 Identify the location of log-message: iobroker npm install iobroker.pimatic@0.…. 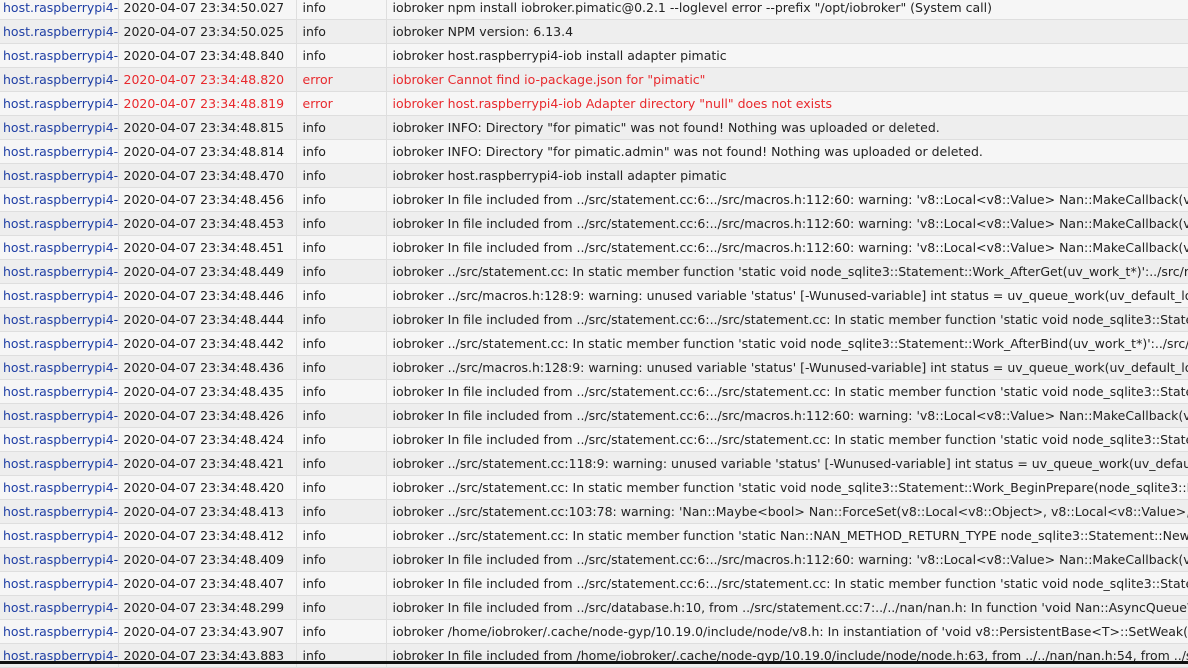
(787, 10).